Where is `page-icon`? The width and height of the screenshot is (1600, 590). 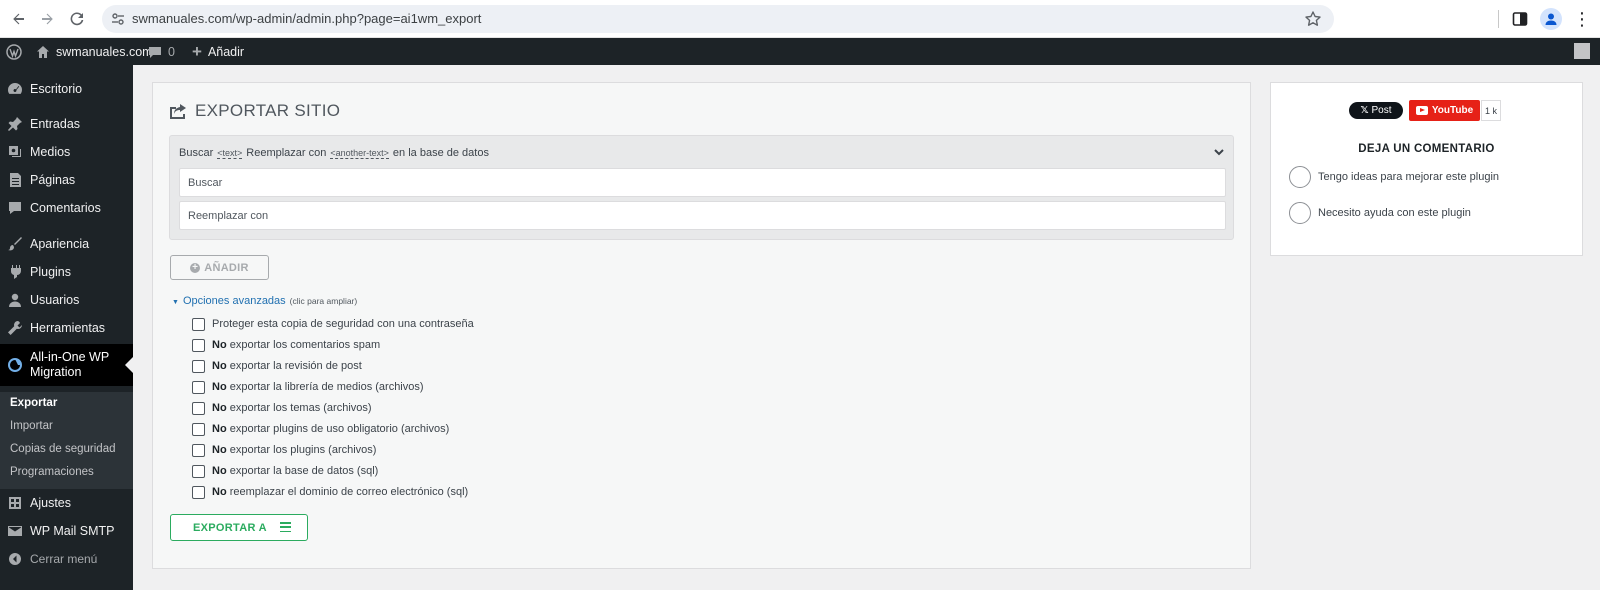 page-icon is located at coordinates (15, 180).